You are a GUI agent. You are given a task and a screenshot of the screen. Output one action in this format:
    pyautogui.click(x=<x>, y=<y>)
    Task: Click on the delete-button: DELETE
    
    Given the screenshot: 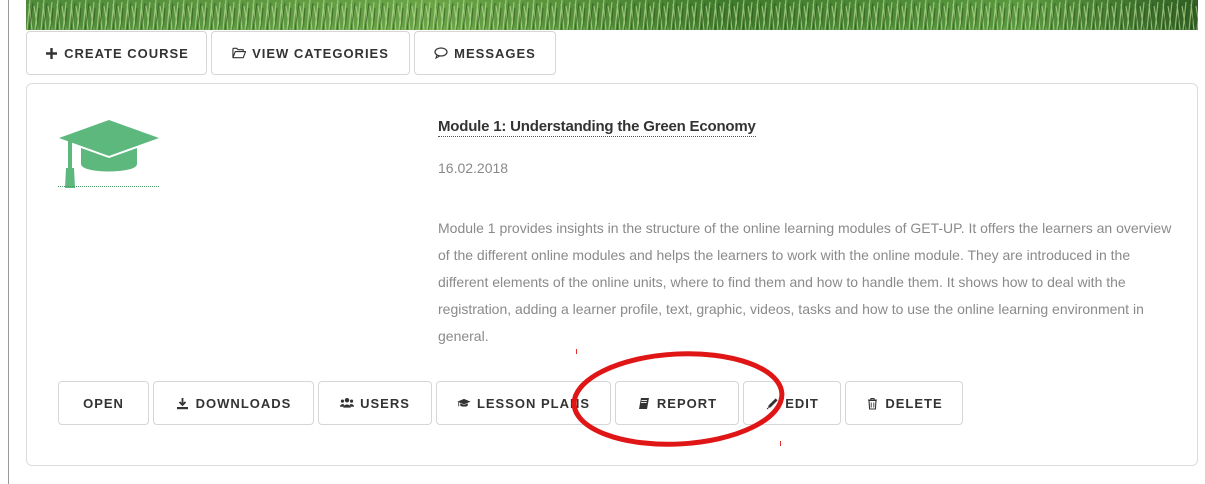 What is the action you would take?
    pyautogui.click(x=904, y=403)
    